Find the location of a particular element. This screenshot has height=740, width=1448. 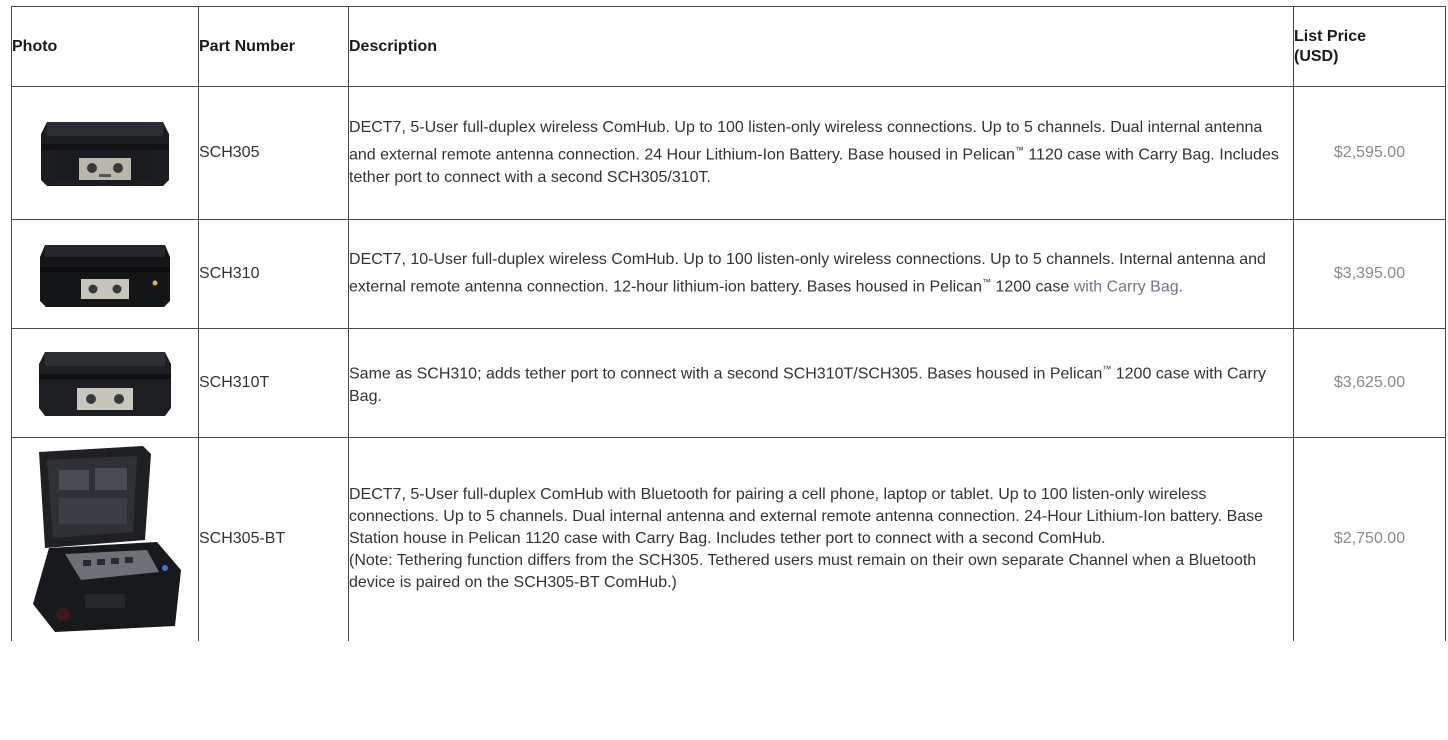

price-cell: $2,595.00 is located at coordinates (1369, 153).